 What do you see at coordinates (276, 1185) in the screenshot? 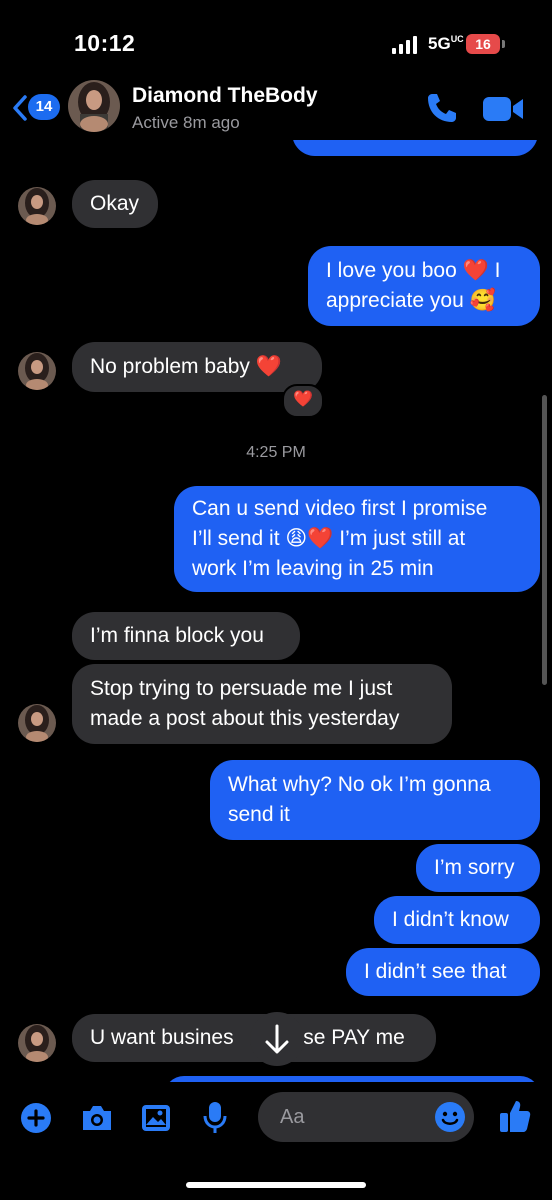
I see `home-indicator` at bounding box center [276, 1185].